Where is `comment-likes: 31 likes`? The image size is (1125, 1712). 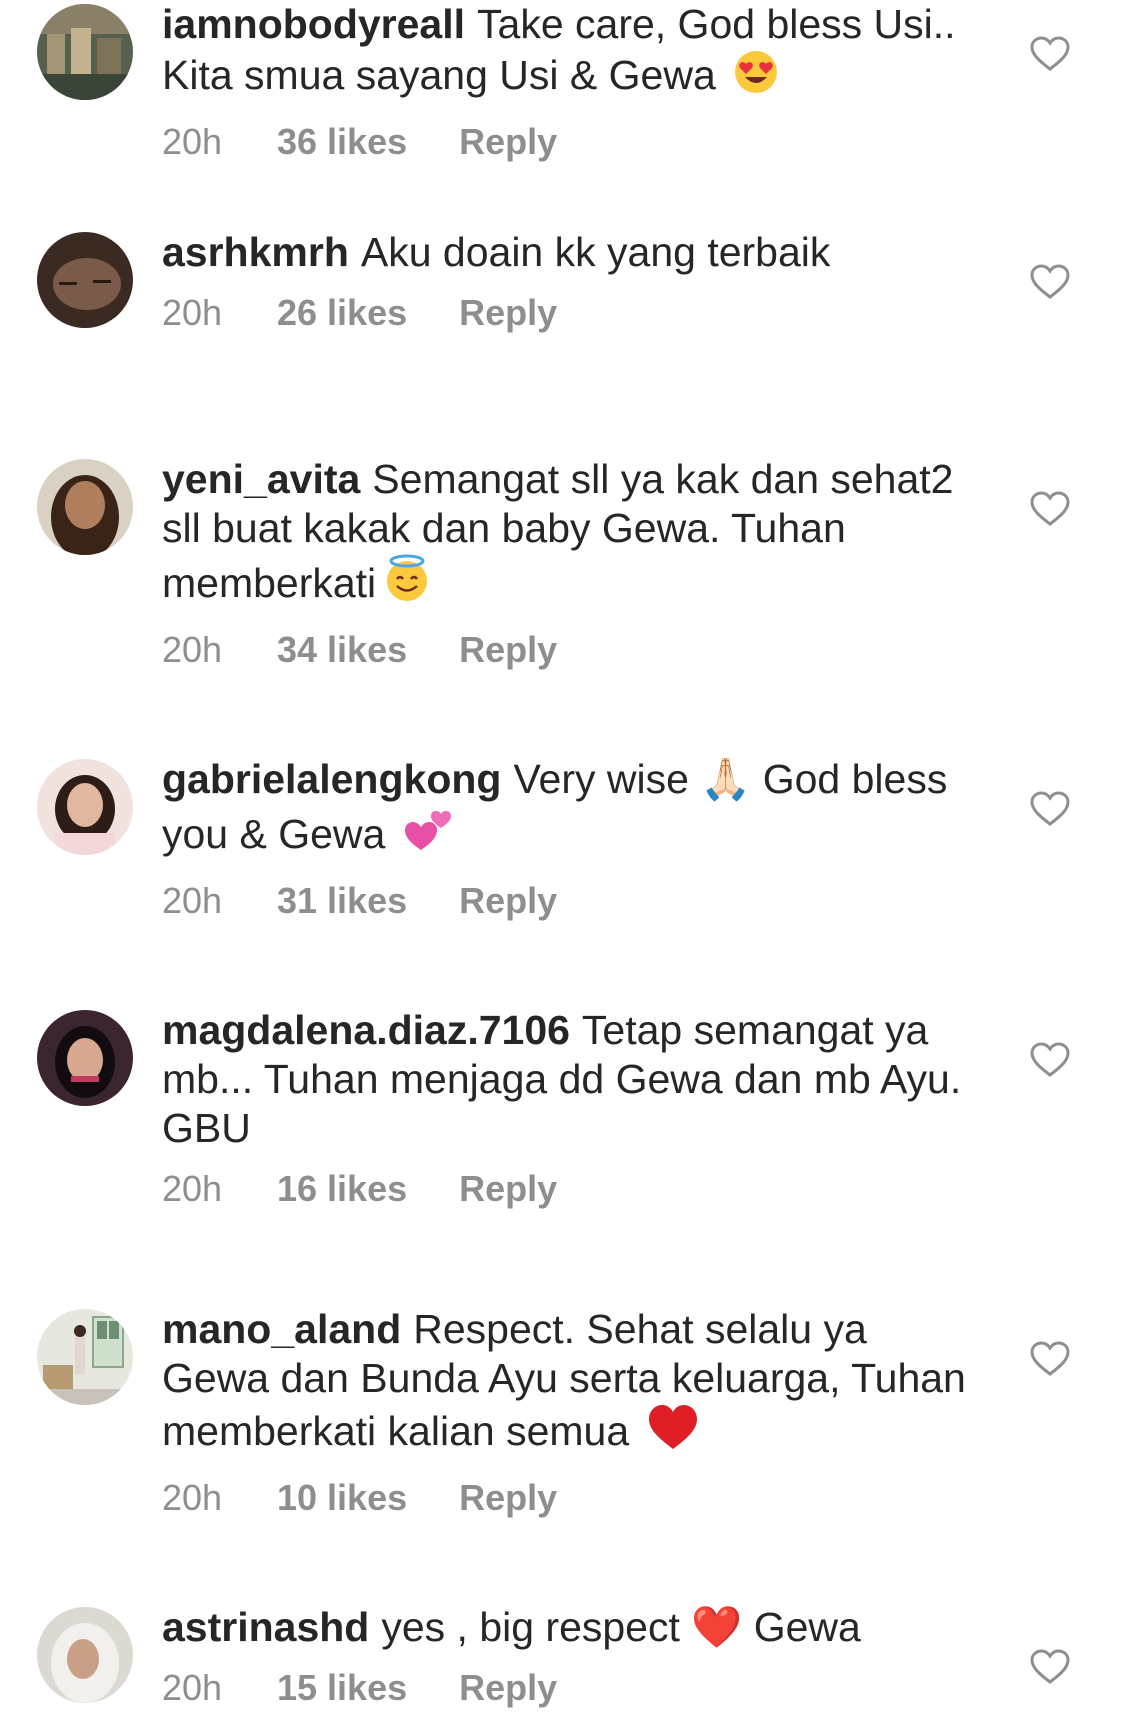
comment-likes: 31 likes is located at coordinates (342, 901).